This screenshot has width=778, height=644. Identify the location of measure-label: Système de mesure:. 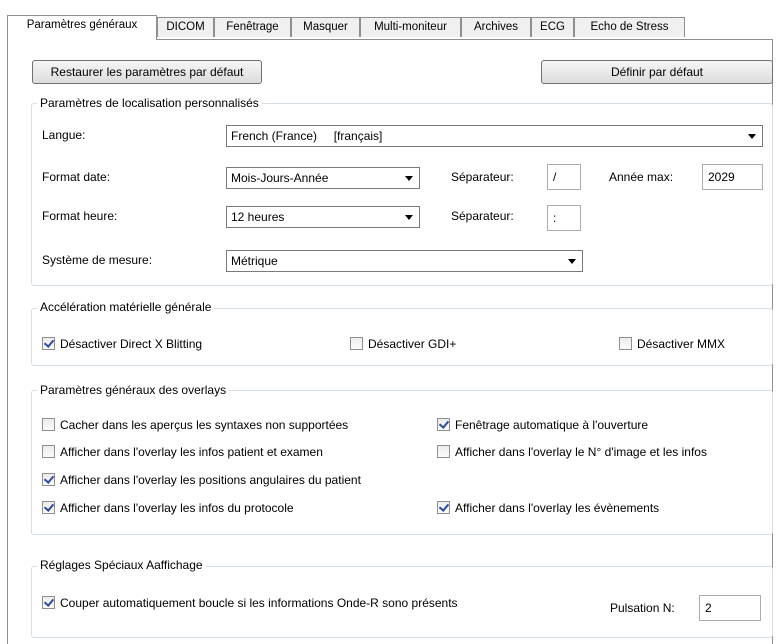
(97, 260).